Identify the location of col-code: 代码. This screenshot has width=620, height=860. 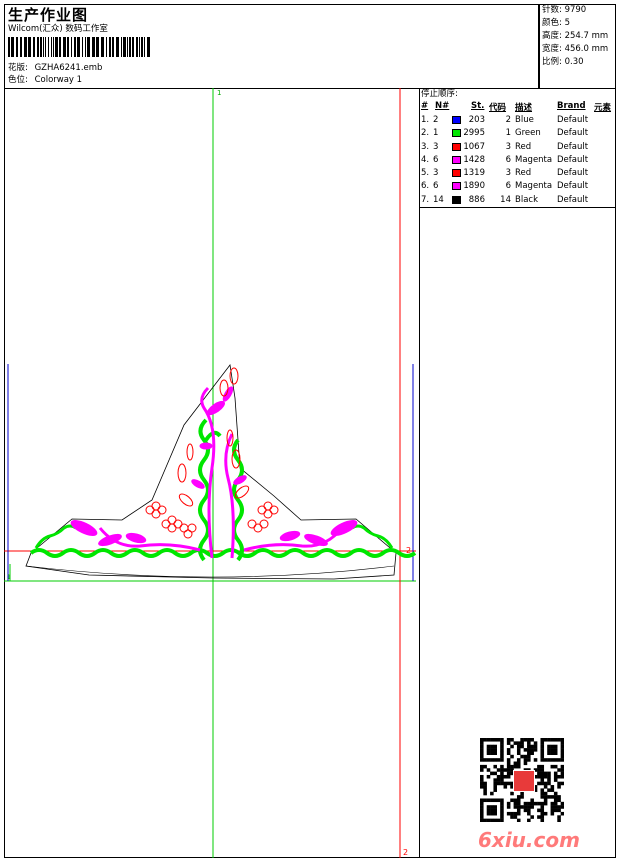
(498, 108).